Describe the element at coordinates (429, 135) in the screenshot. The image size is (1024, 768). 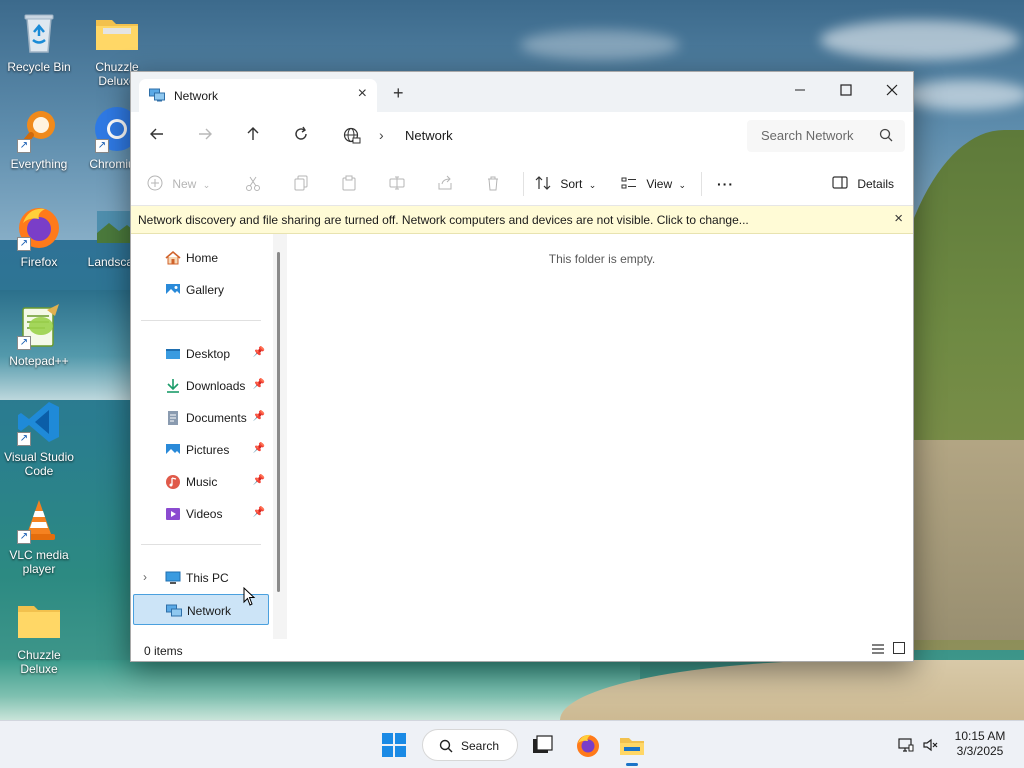
I see `breadcrumb-network: Network` at that location.